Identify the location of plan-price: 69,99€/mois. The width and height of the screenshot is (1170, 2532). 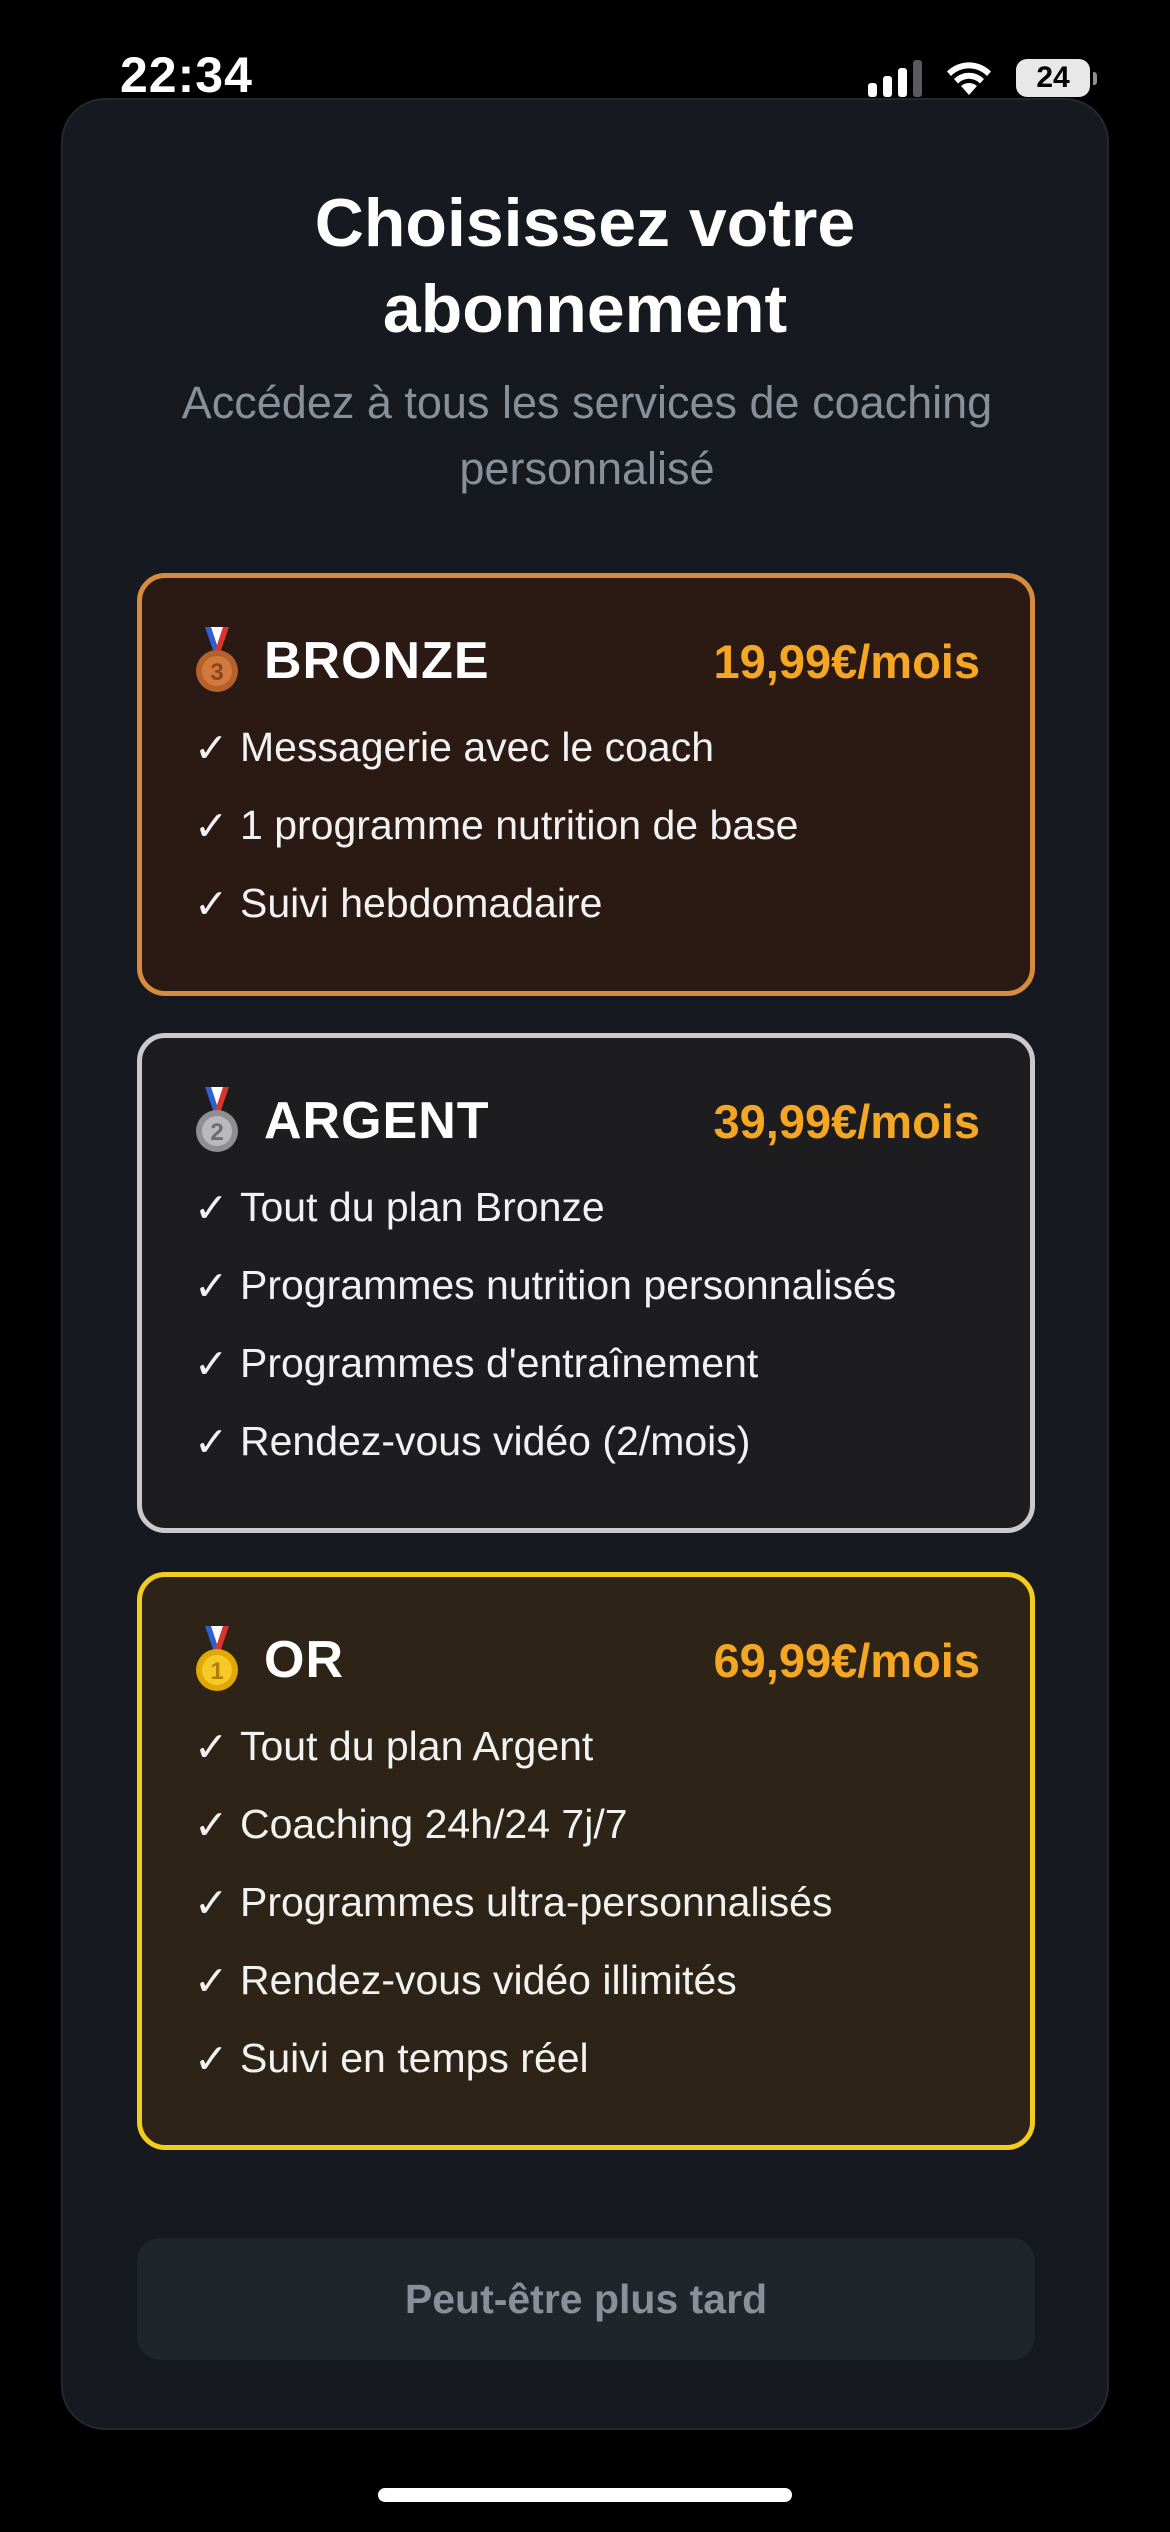
(846, 1660).